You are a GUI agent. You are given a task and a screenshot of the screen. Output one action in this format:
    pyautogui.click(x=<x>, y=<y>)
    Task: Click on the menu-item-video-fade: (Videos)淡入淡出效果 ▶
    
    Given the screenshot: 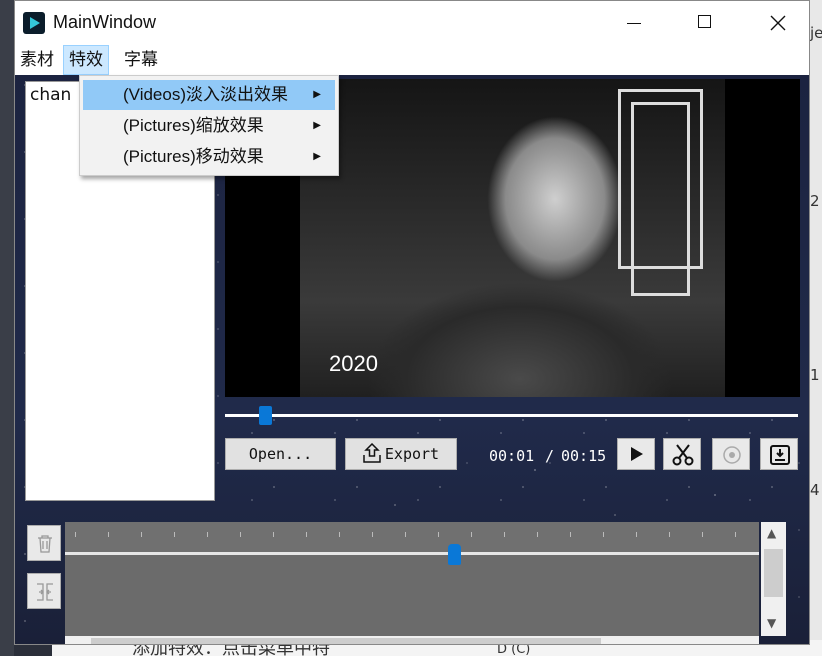 What is the action you would take?
    pyautogui.click(x=209, y=95)
    